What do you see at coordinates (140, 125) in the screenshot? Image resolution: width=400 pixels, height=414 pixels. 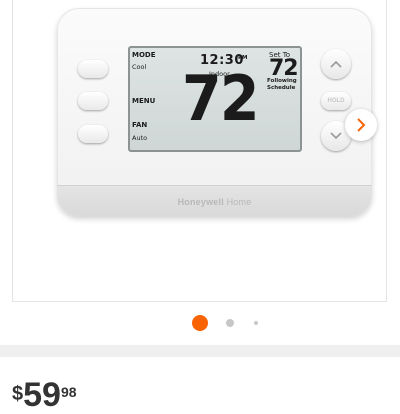 I see `fan-label: FAN` at bounding box center [140, 125].